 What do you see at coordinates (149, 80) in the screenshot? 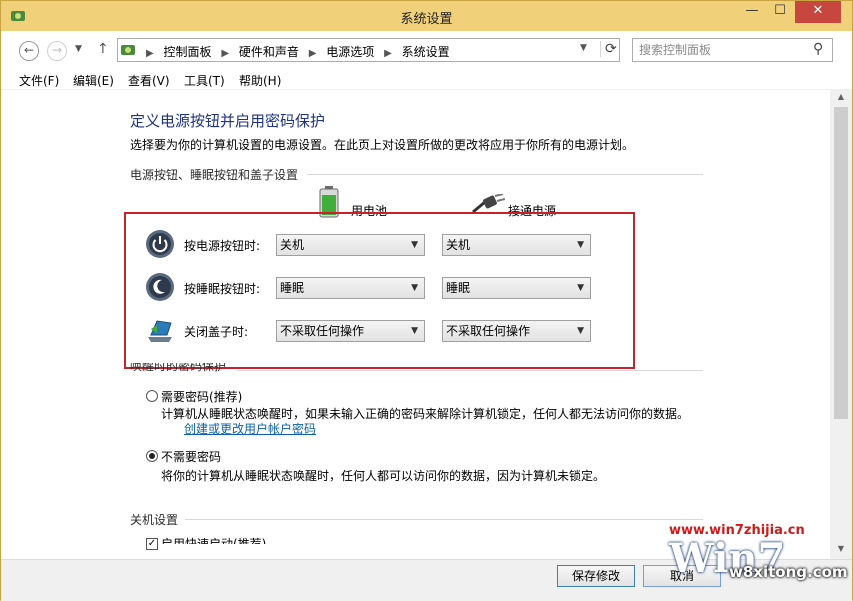
I see `menu-view: 查看(V)` at bounding box center [149, 80].